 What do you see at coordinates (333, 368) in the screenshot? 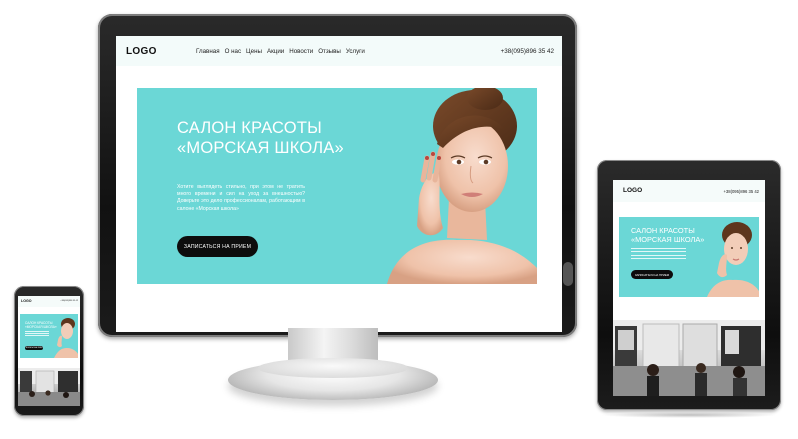
I see `monitor-stand-base-top` at bounding box center [333, 368].